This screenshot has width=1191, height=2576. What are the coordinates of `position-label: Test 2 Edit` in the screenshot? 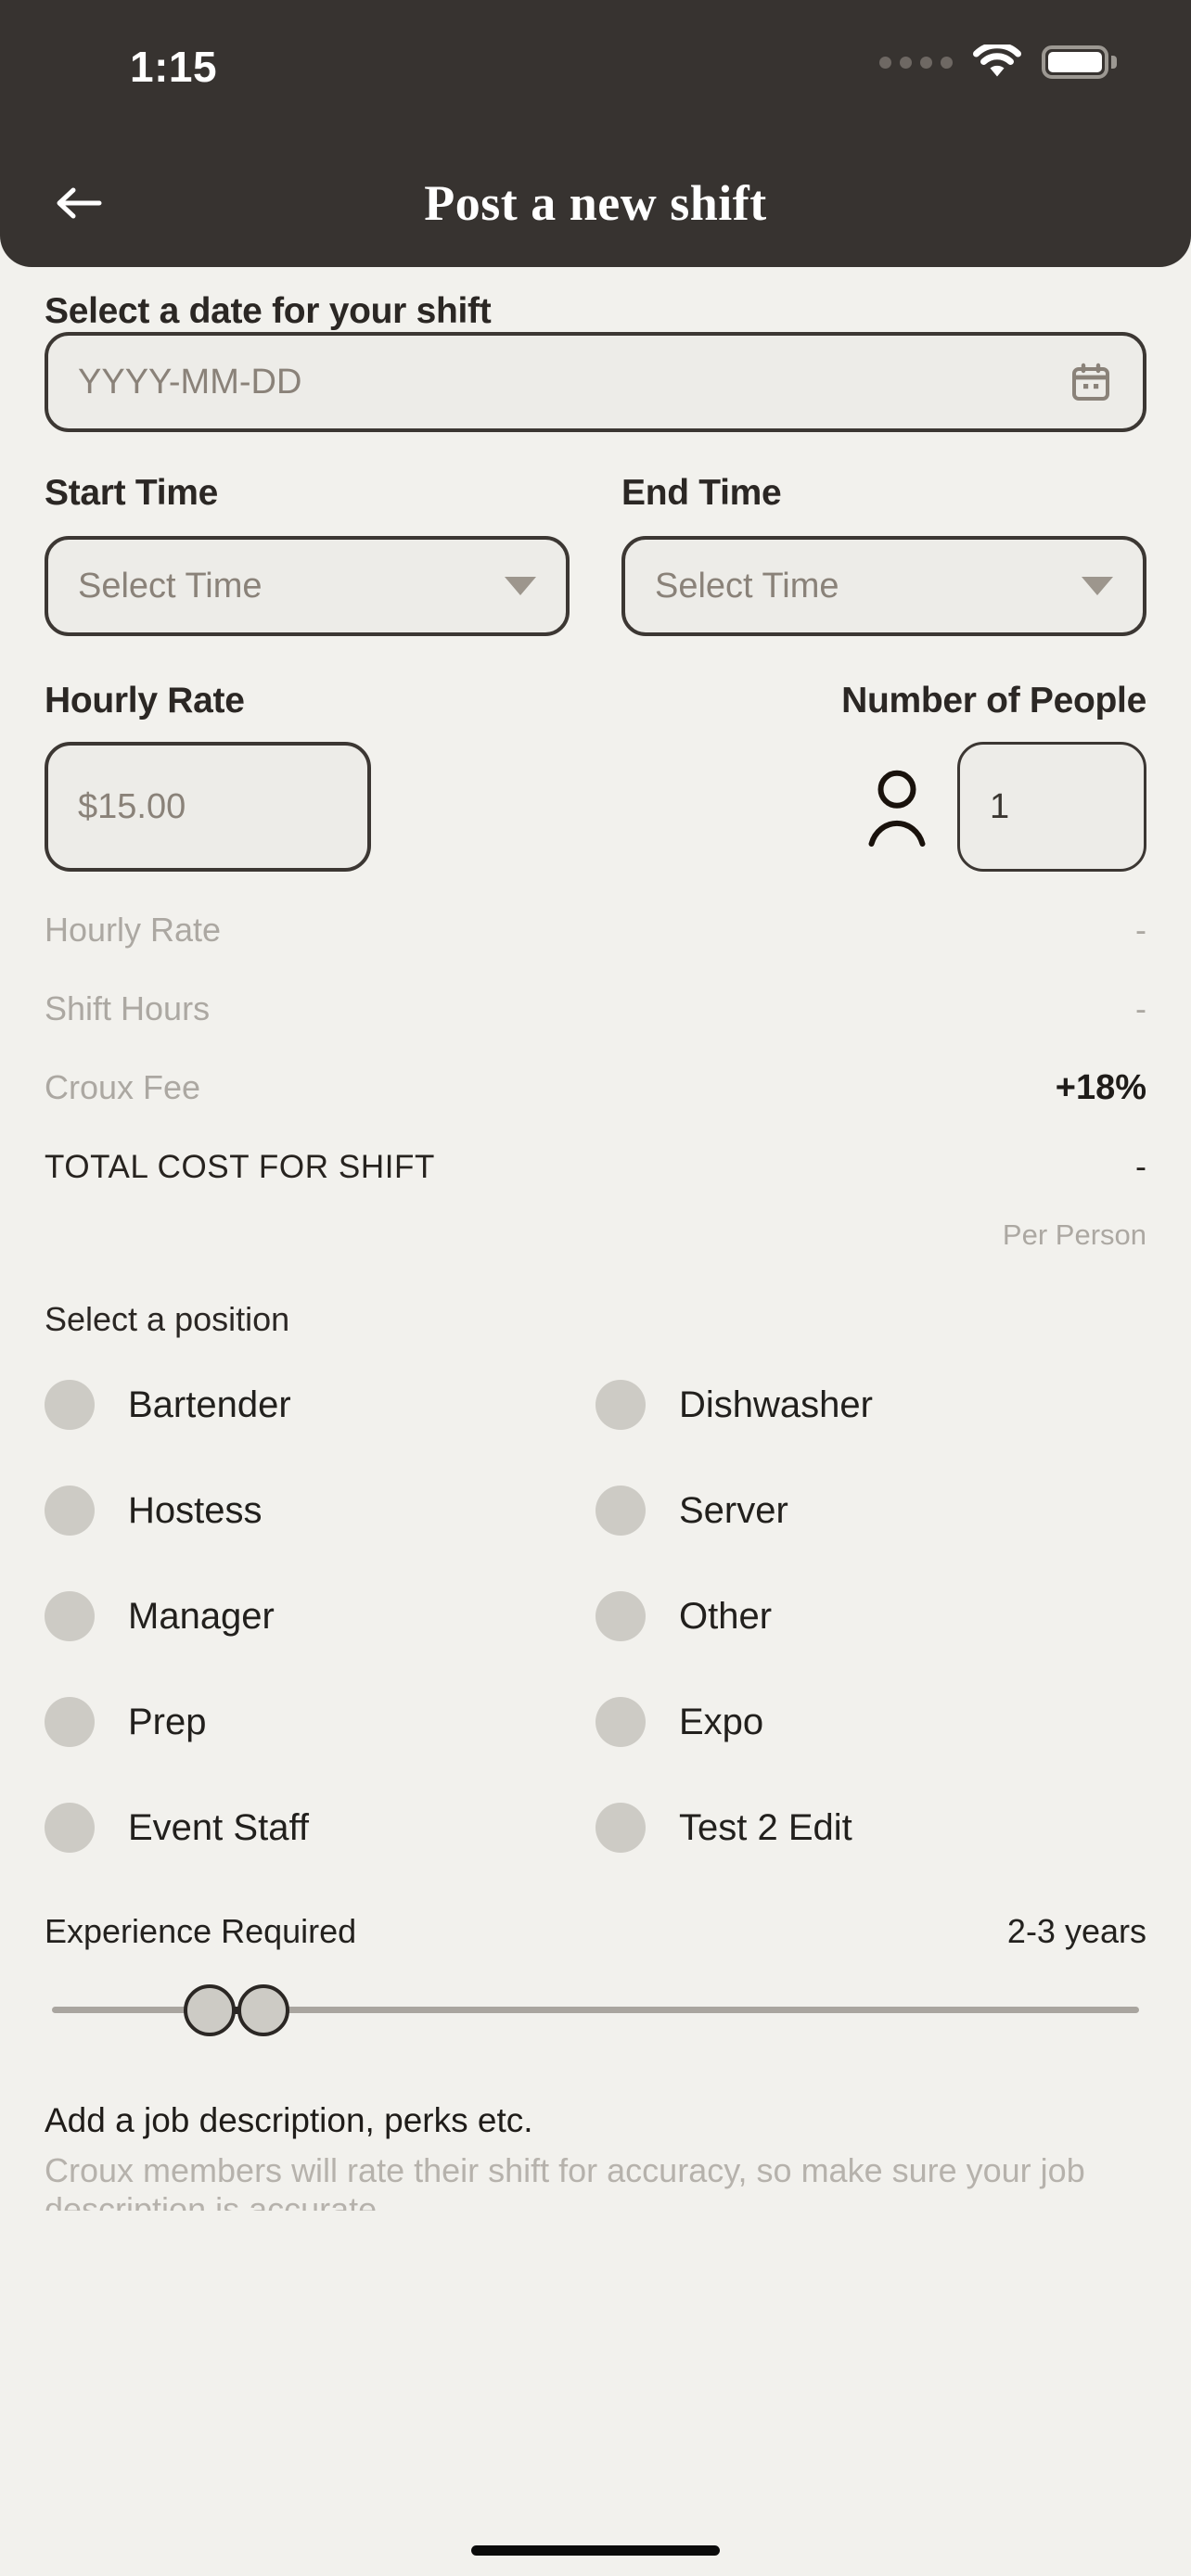 It's located at (765, 1827).